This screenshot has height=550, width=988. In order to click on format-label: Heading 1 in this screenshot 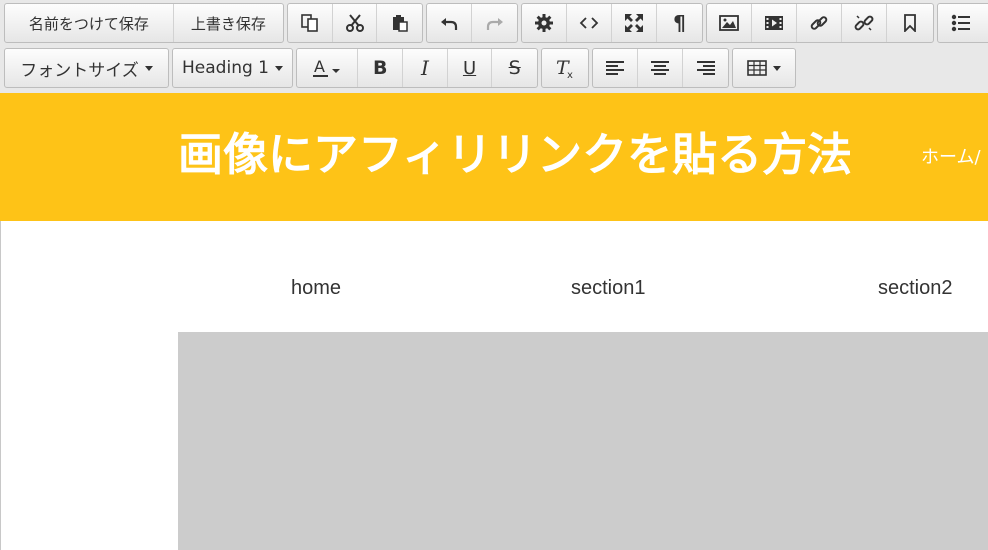, I will do `click(225, 68)`.